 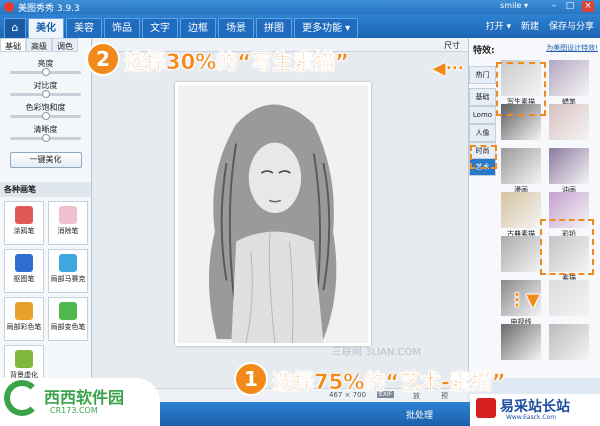 I want to click on user-menu: smile ▾, so click(x=514, y=5).